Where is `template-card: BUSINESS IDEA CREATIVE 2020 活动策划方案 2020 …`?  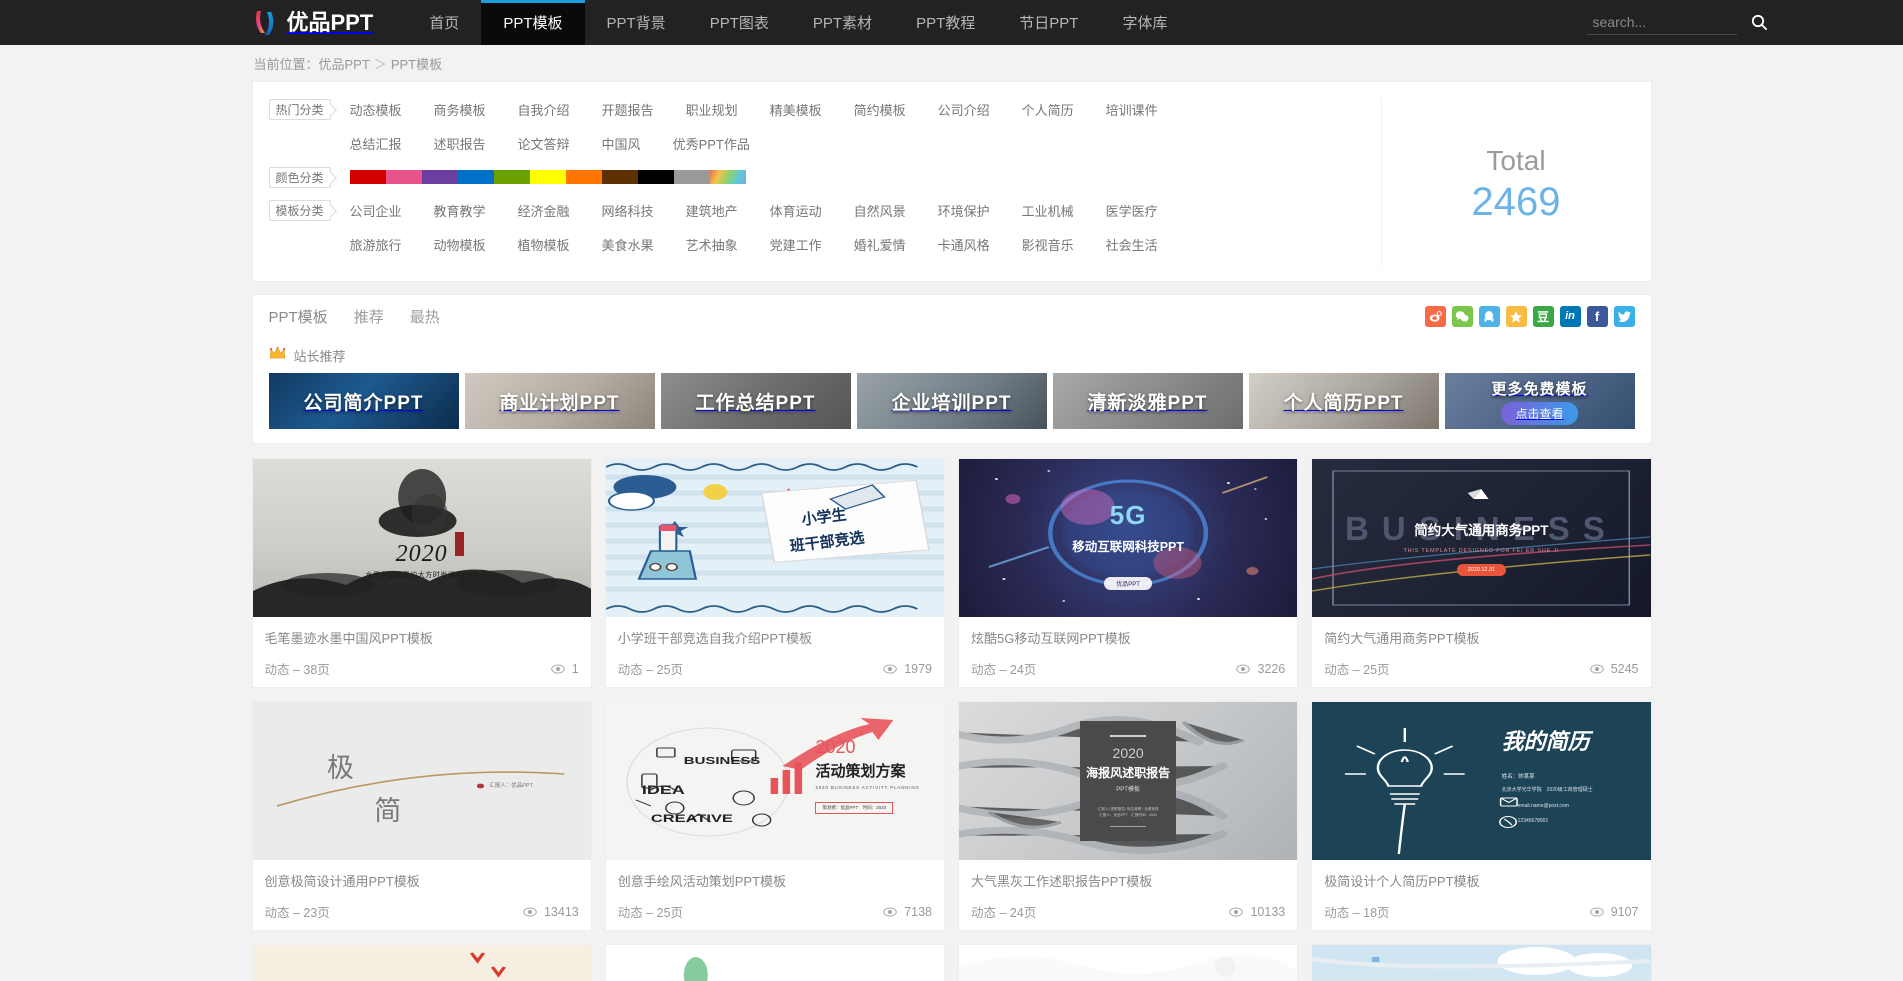
template-card: BUSINESS IDEA CREATIVE 2020 活动策划方案 2020 … is located at coordinates (774, 816).